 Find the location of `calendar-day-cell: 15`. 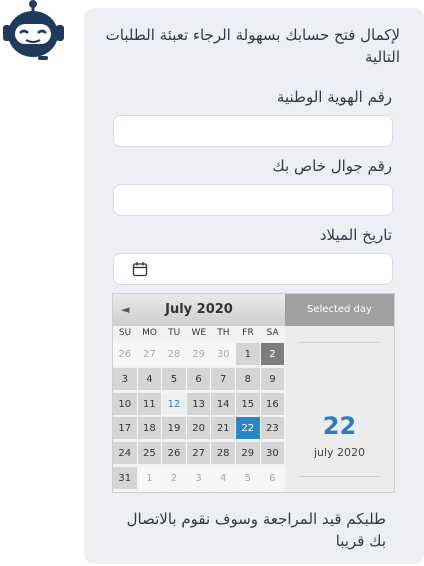

calendar-day-cell: 15 is located at coordinates (248, 404).